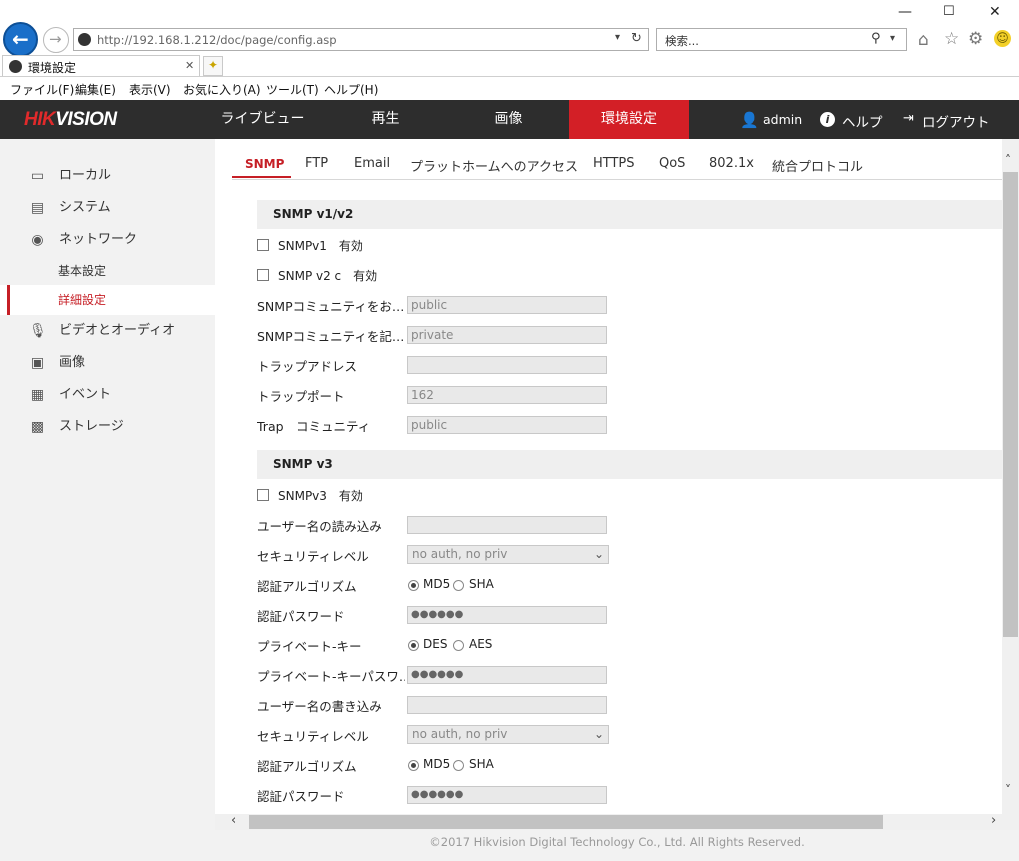 The height and width of the screenshot is (861, 1019). What do you see at coordinates (1008, 160) in the screenshot?
I see `scroll-up-icon: ˄` at bounding box center [1008, 160].